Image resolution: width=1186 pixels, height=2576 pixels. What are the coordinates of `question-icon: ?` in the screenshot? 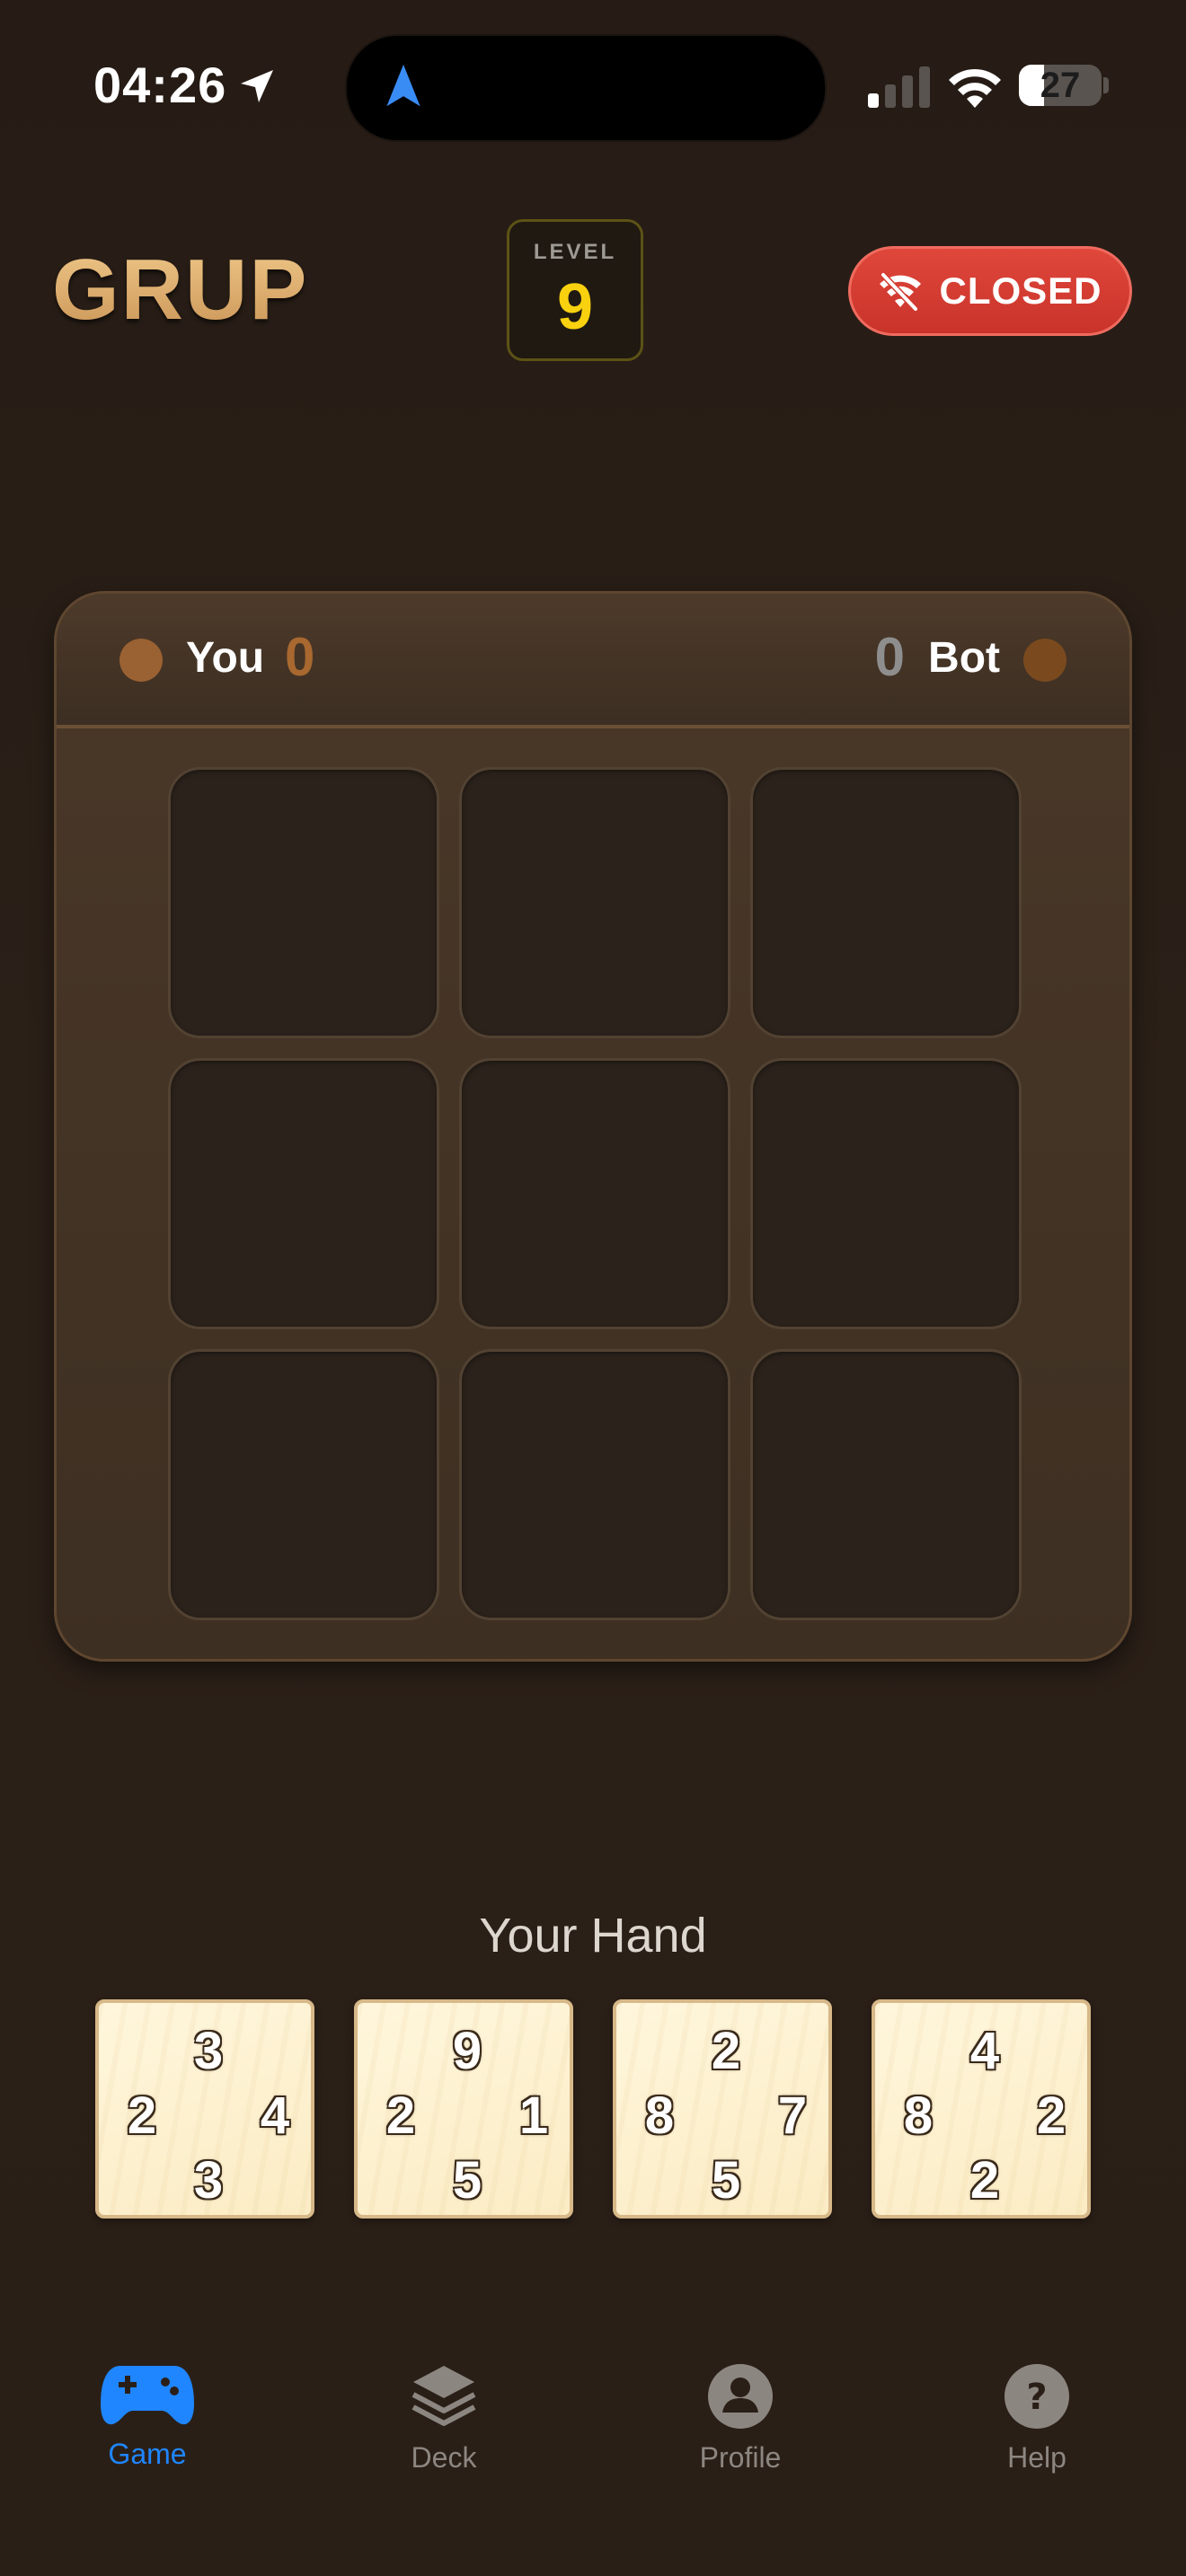 It's located at (1037, 2396).